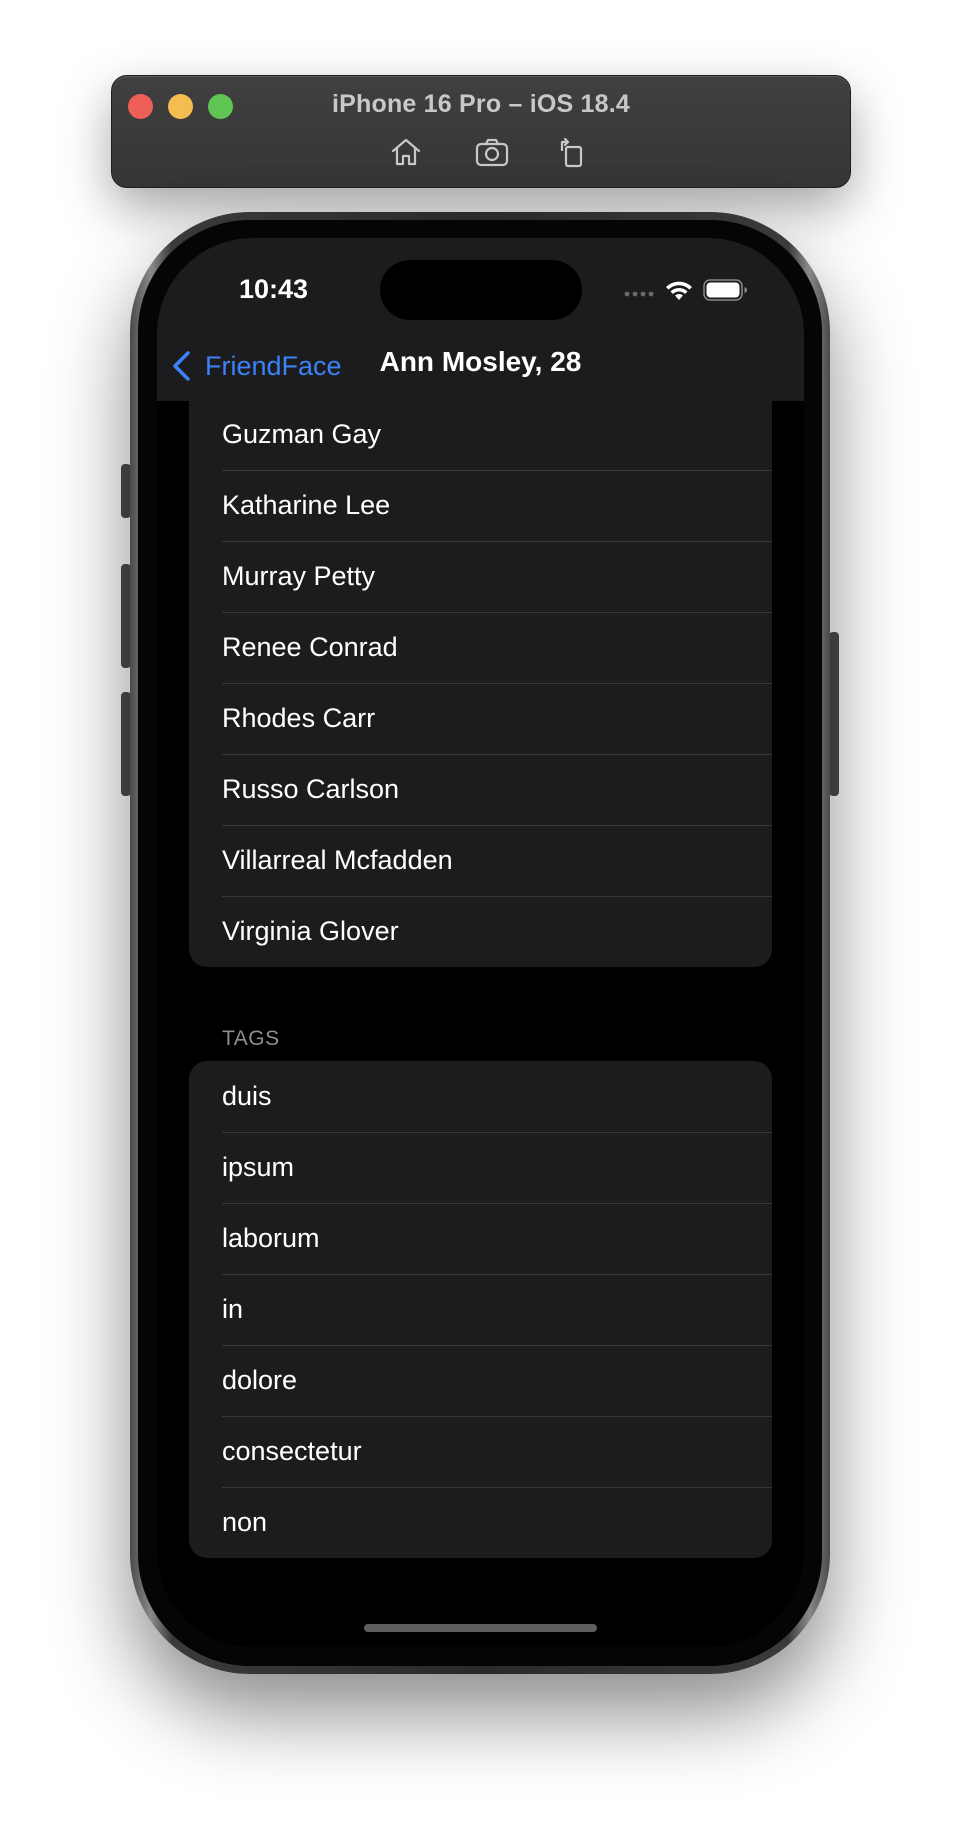 This screenshot has height=1826, width=962. Describe the element at coordinates (481, 104) in the screenshot. I see `simulator-title: iPhone 16 Pro – iOS 18.4` at that location.